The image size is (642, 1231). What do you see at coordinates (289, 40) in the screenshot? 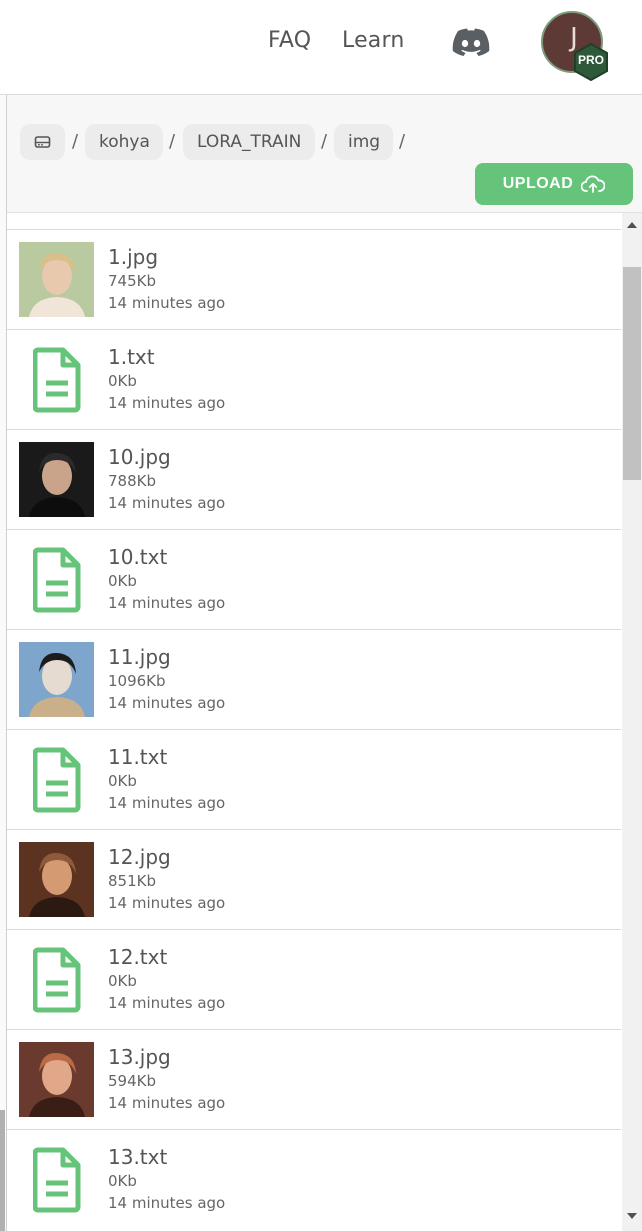
I see `nav-faq-link: FAQ` at bounding box center [289, 40].